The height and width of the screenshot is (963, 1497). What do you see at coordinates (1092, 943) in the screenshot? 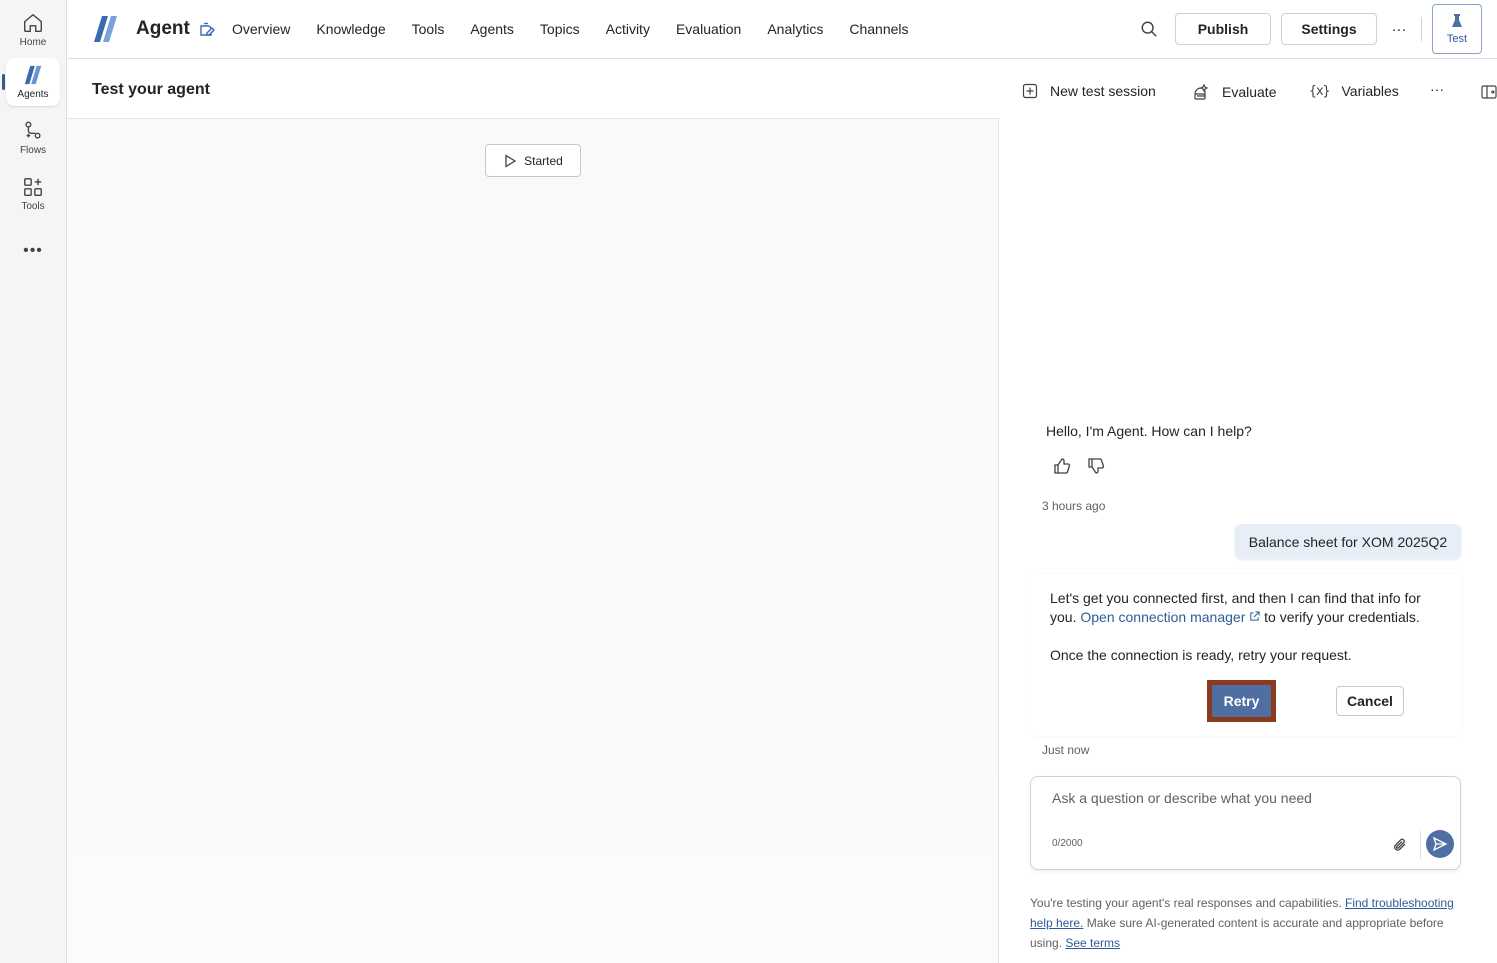
I see `see-terms-link: See terms` at bounding box center [1092, 943].